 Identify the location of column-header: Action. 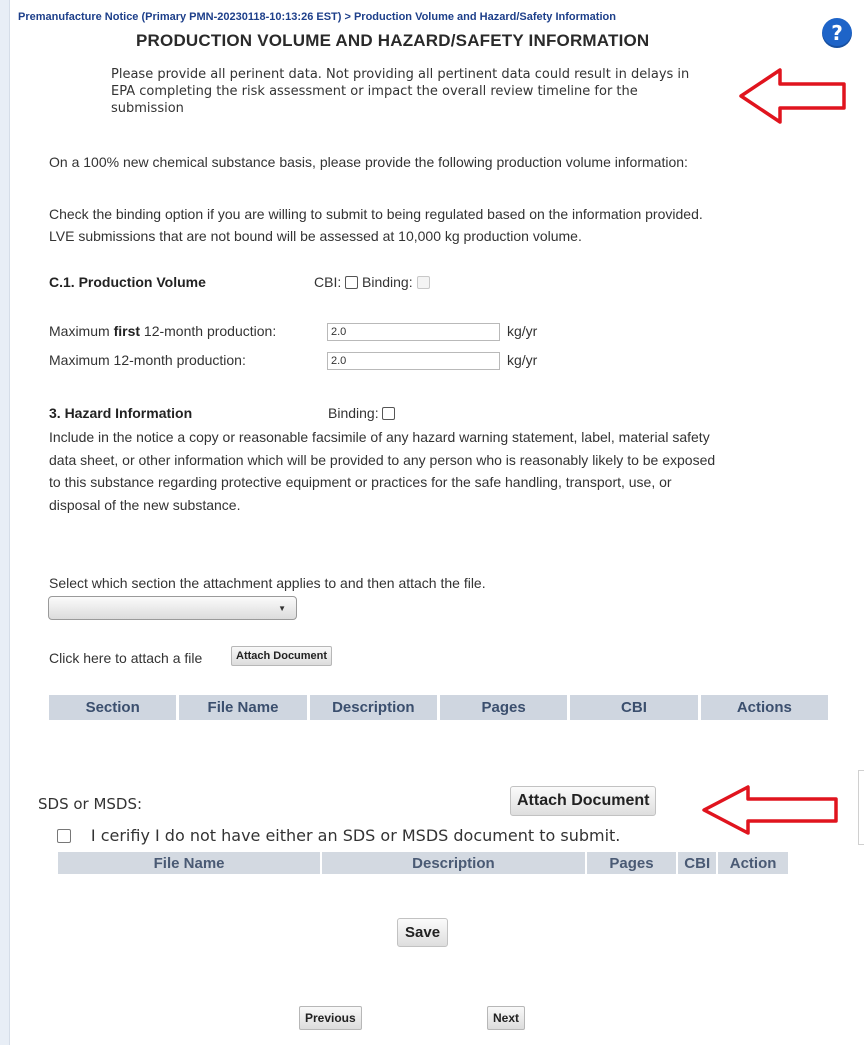
(753, 863).